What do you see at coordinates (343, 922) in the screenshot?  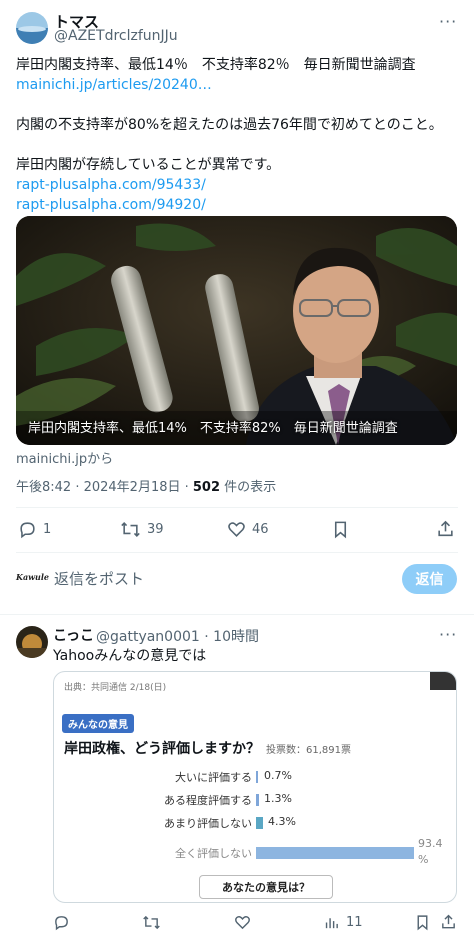 I see `views-action: 11` at bounding box center [343, 922].